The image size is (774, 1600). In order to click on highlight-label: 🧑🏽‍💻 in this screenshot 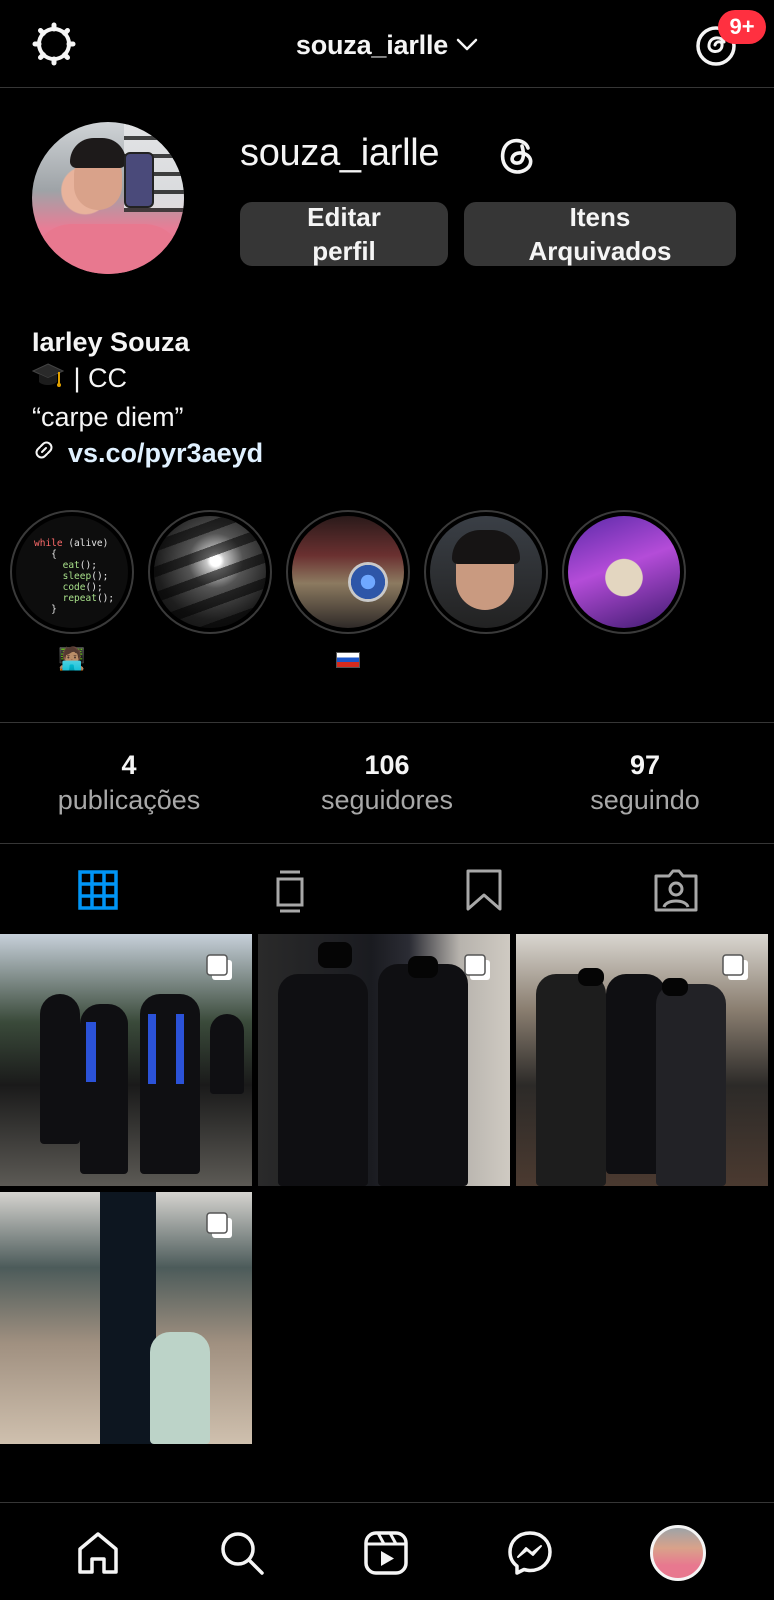, I will do `click(72, 658)`.